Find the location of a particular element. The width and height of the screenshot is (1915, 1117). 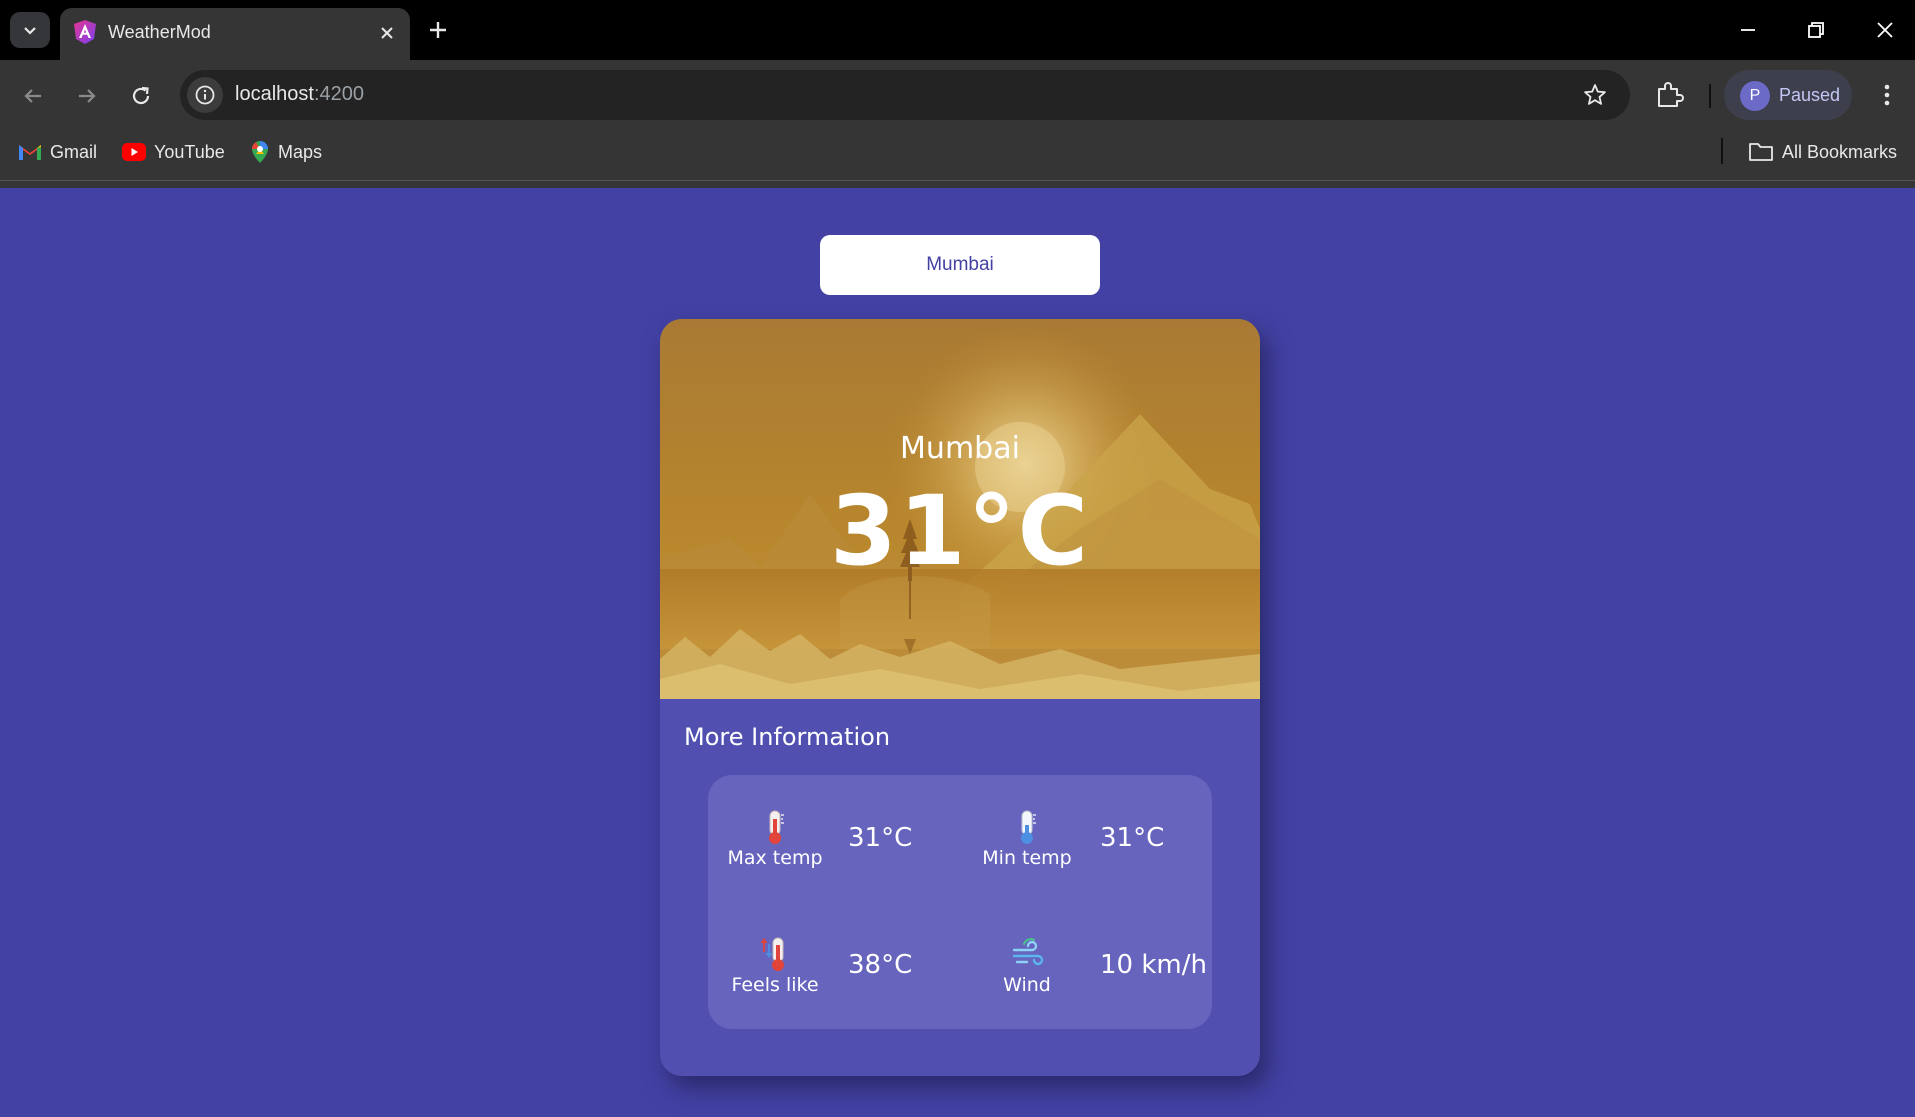

arrow-right-icon is located at coordinates (87, 96).